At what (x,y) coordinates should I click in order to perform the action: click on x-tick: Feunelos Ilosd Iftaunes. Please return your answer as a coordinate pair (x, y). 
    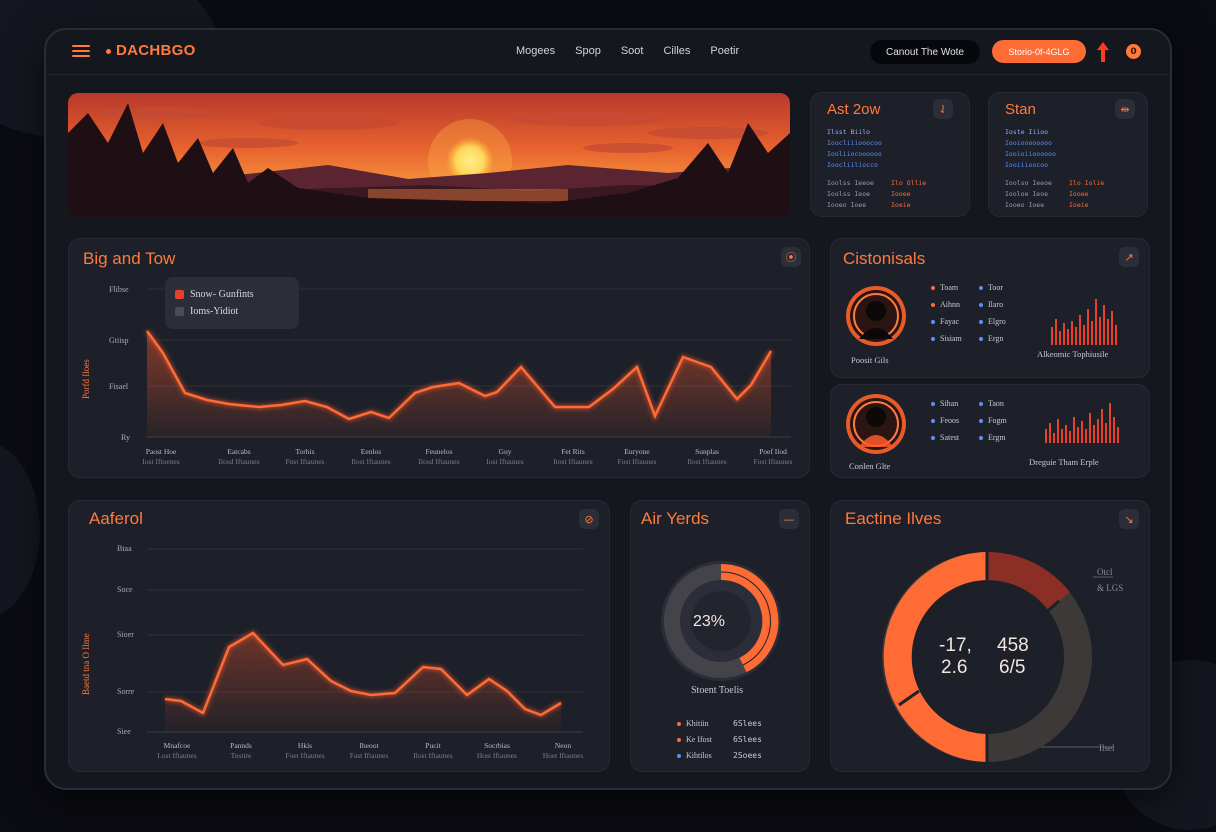
    Looking at the image, I should click on (439, 456).